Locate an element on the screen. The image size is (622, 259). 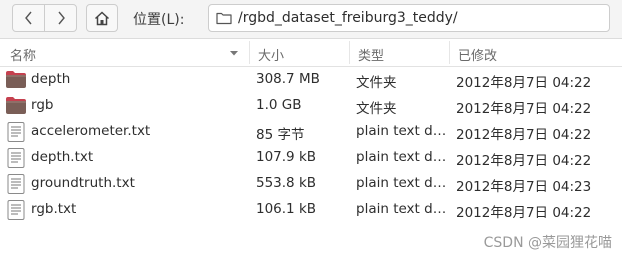
file-name: depth is located at coordinates (51, 79).